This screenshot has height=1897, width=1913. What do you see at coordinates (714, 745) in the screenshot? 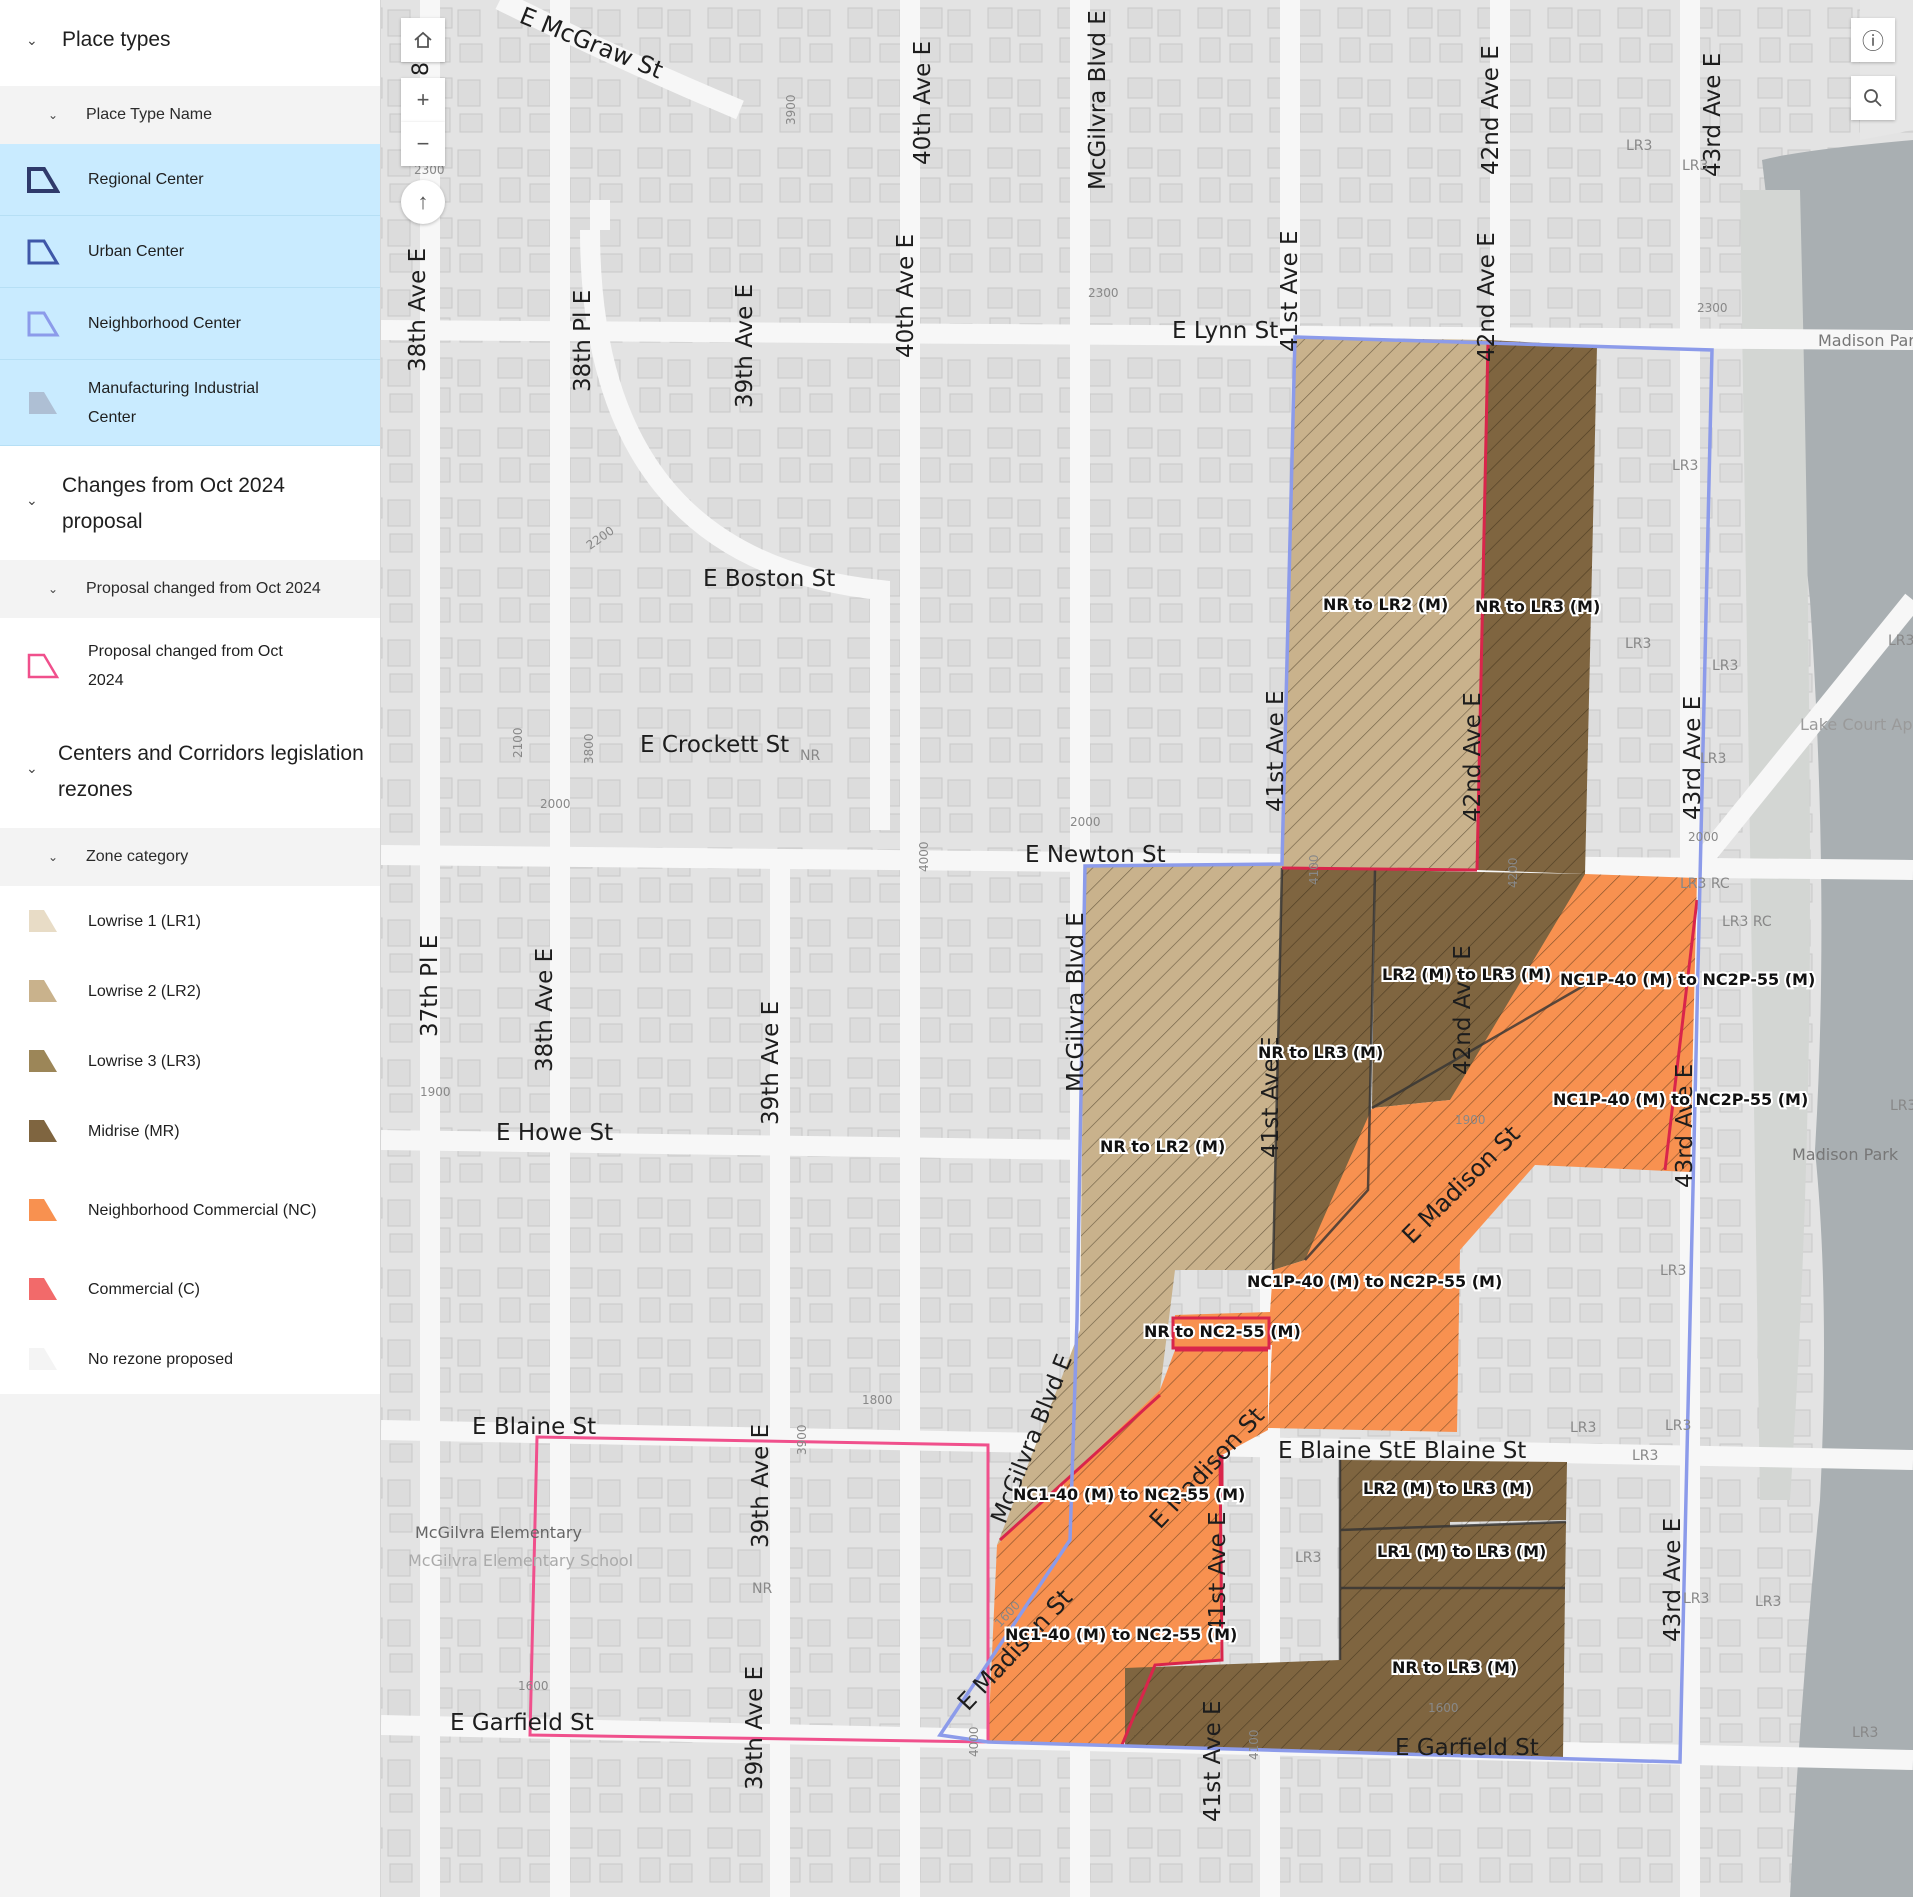
I see `street-label: E Crockett St` at bounding box center [714, 745].